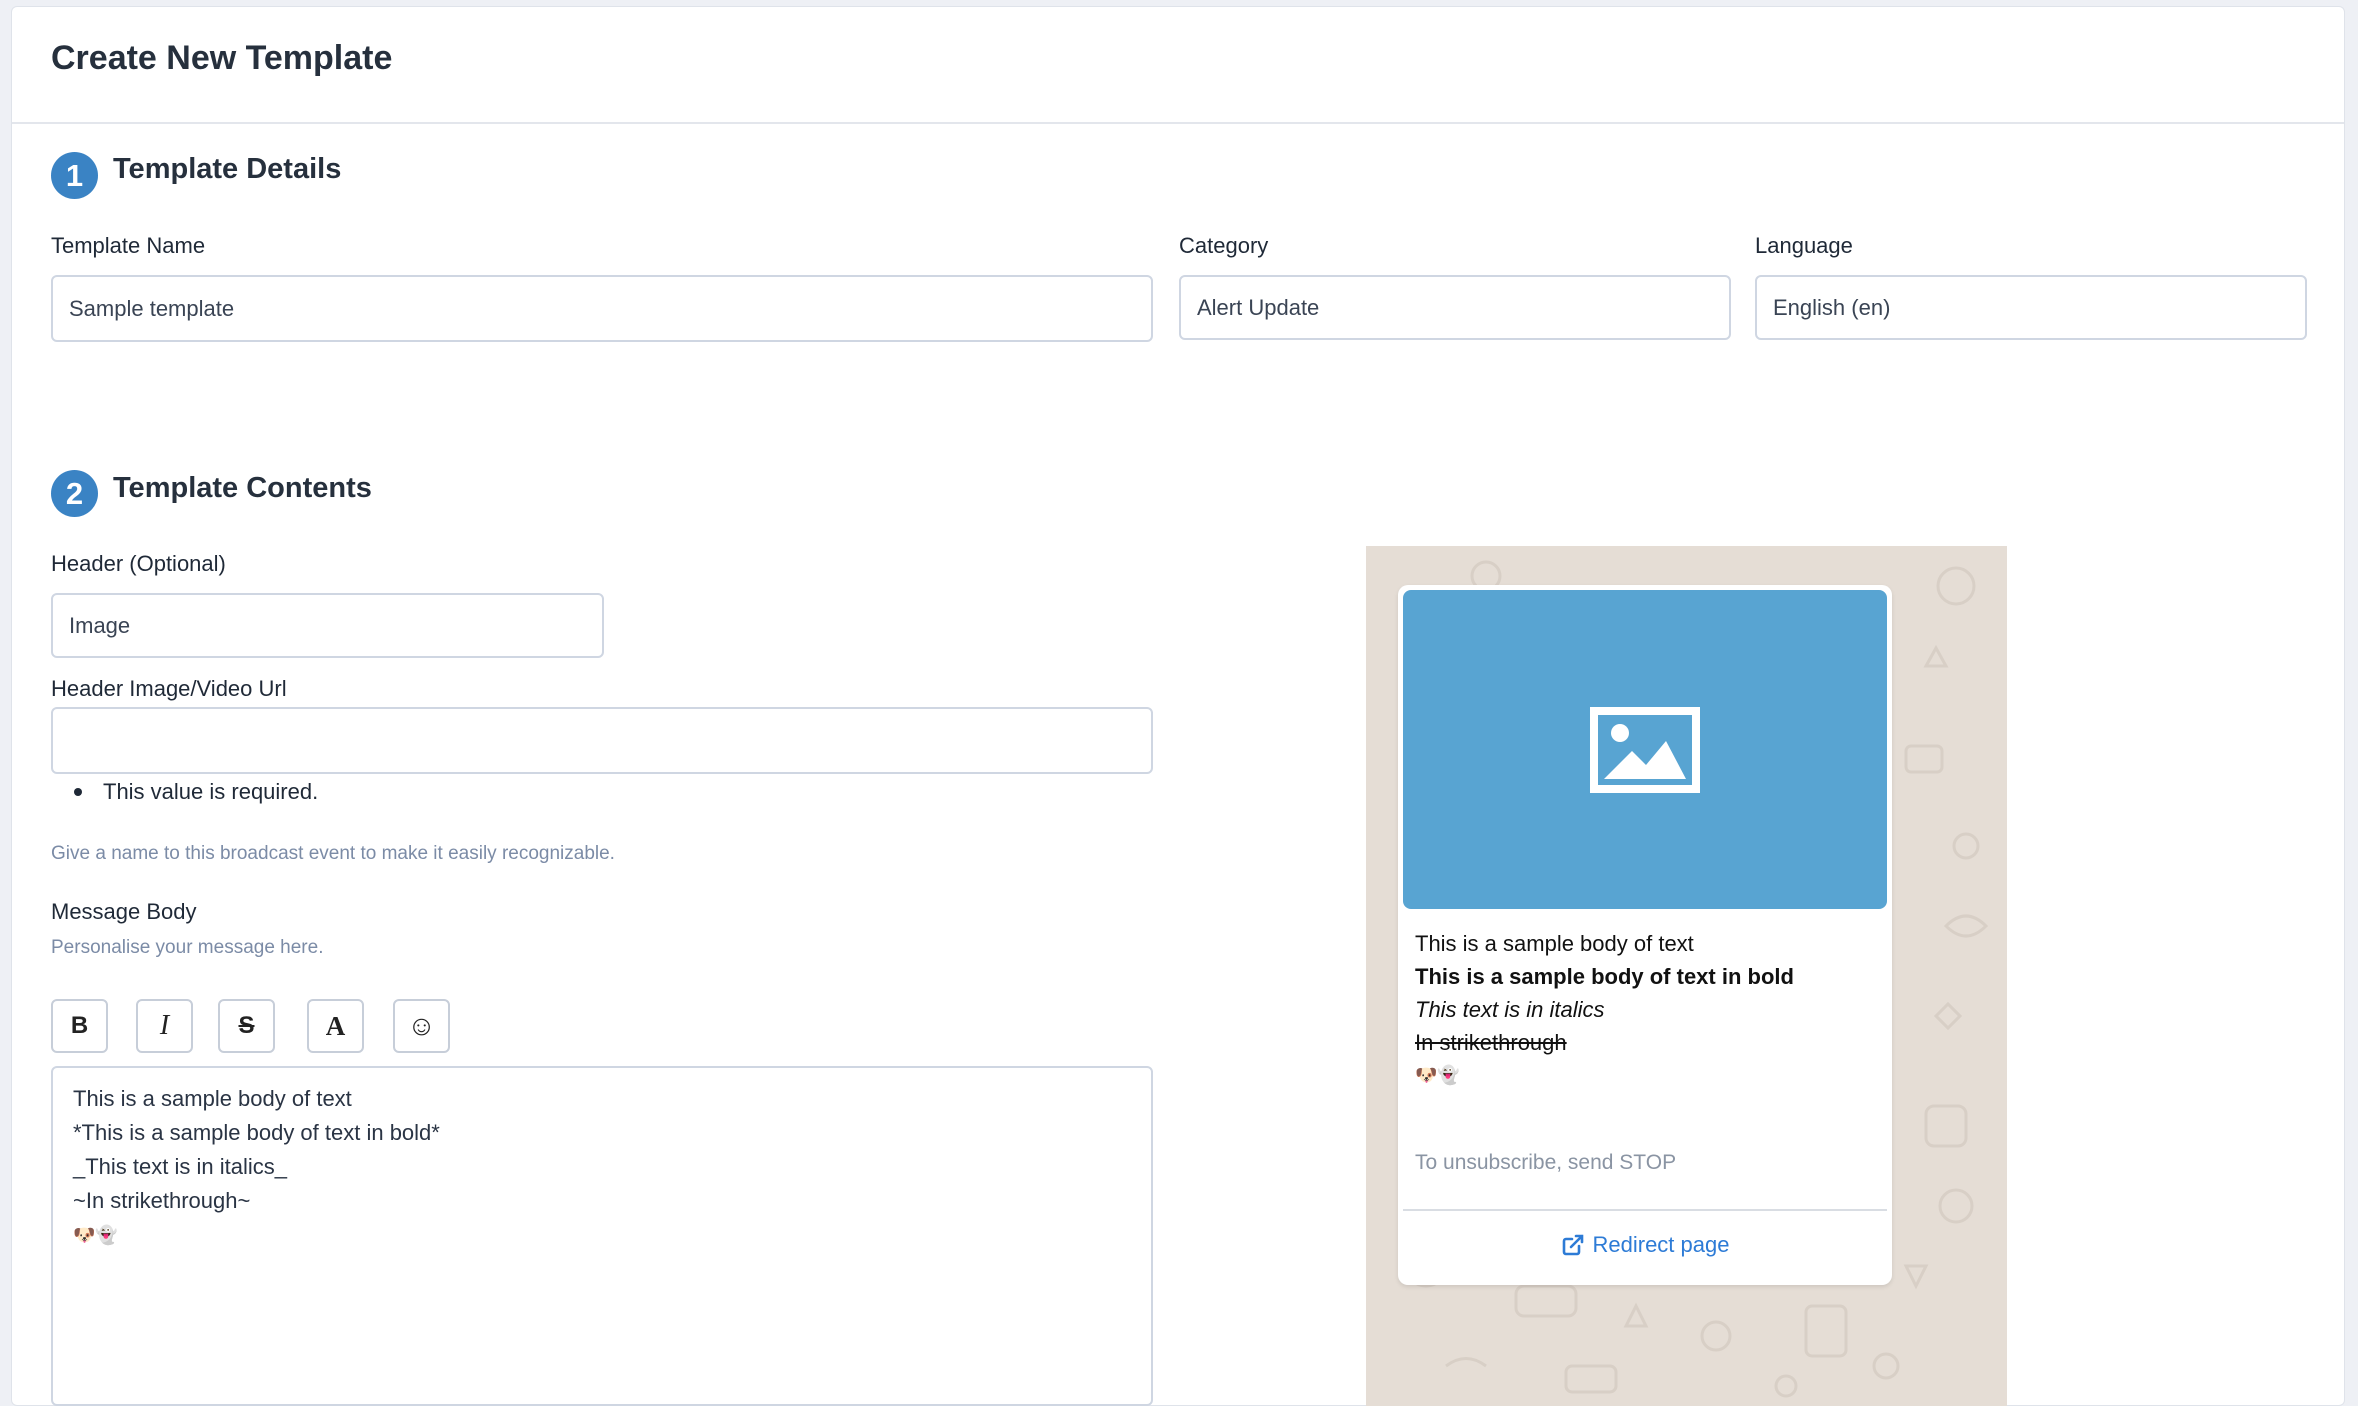  I want to click on header-image-placeholder, so click(1645, 749).